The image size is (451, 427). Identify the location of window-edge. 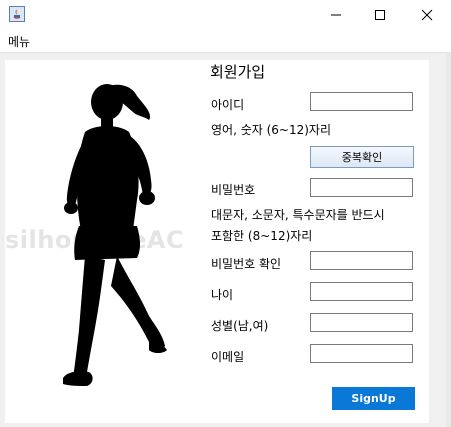
(448, 240).